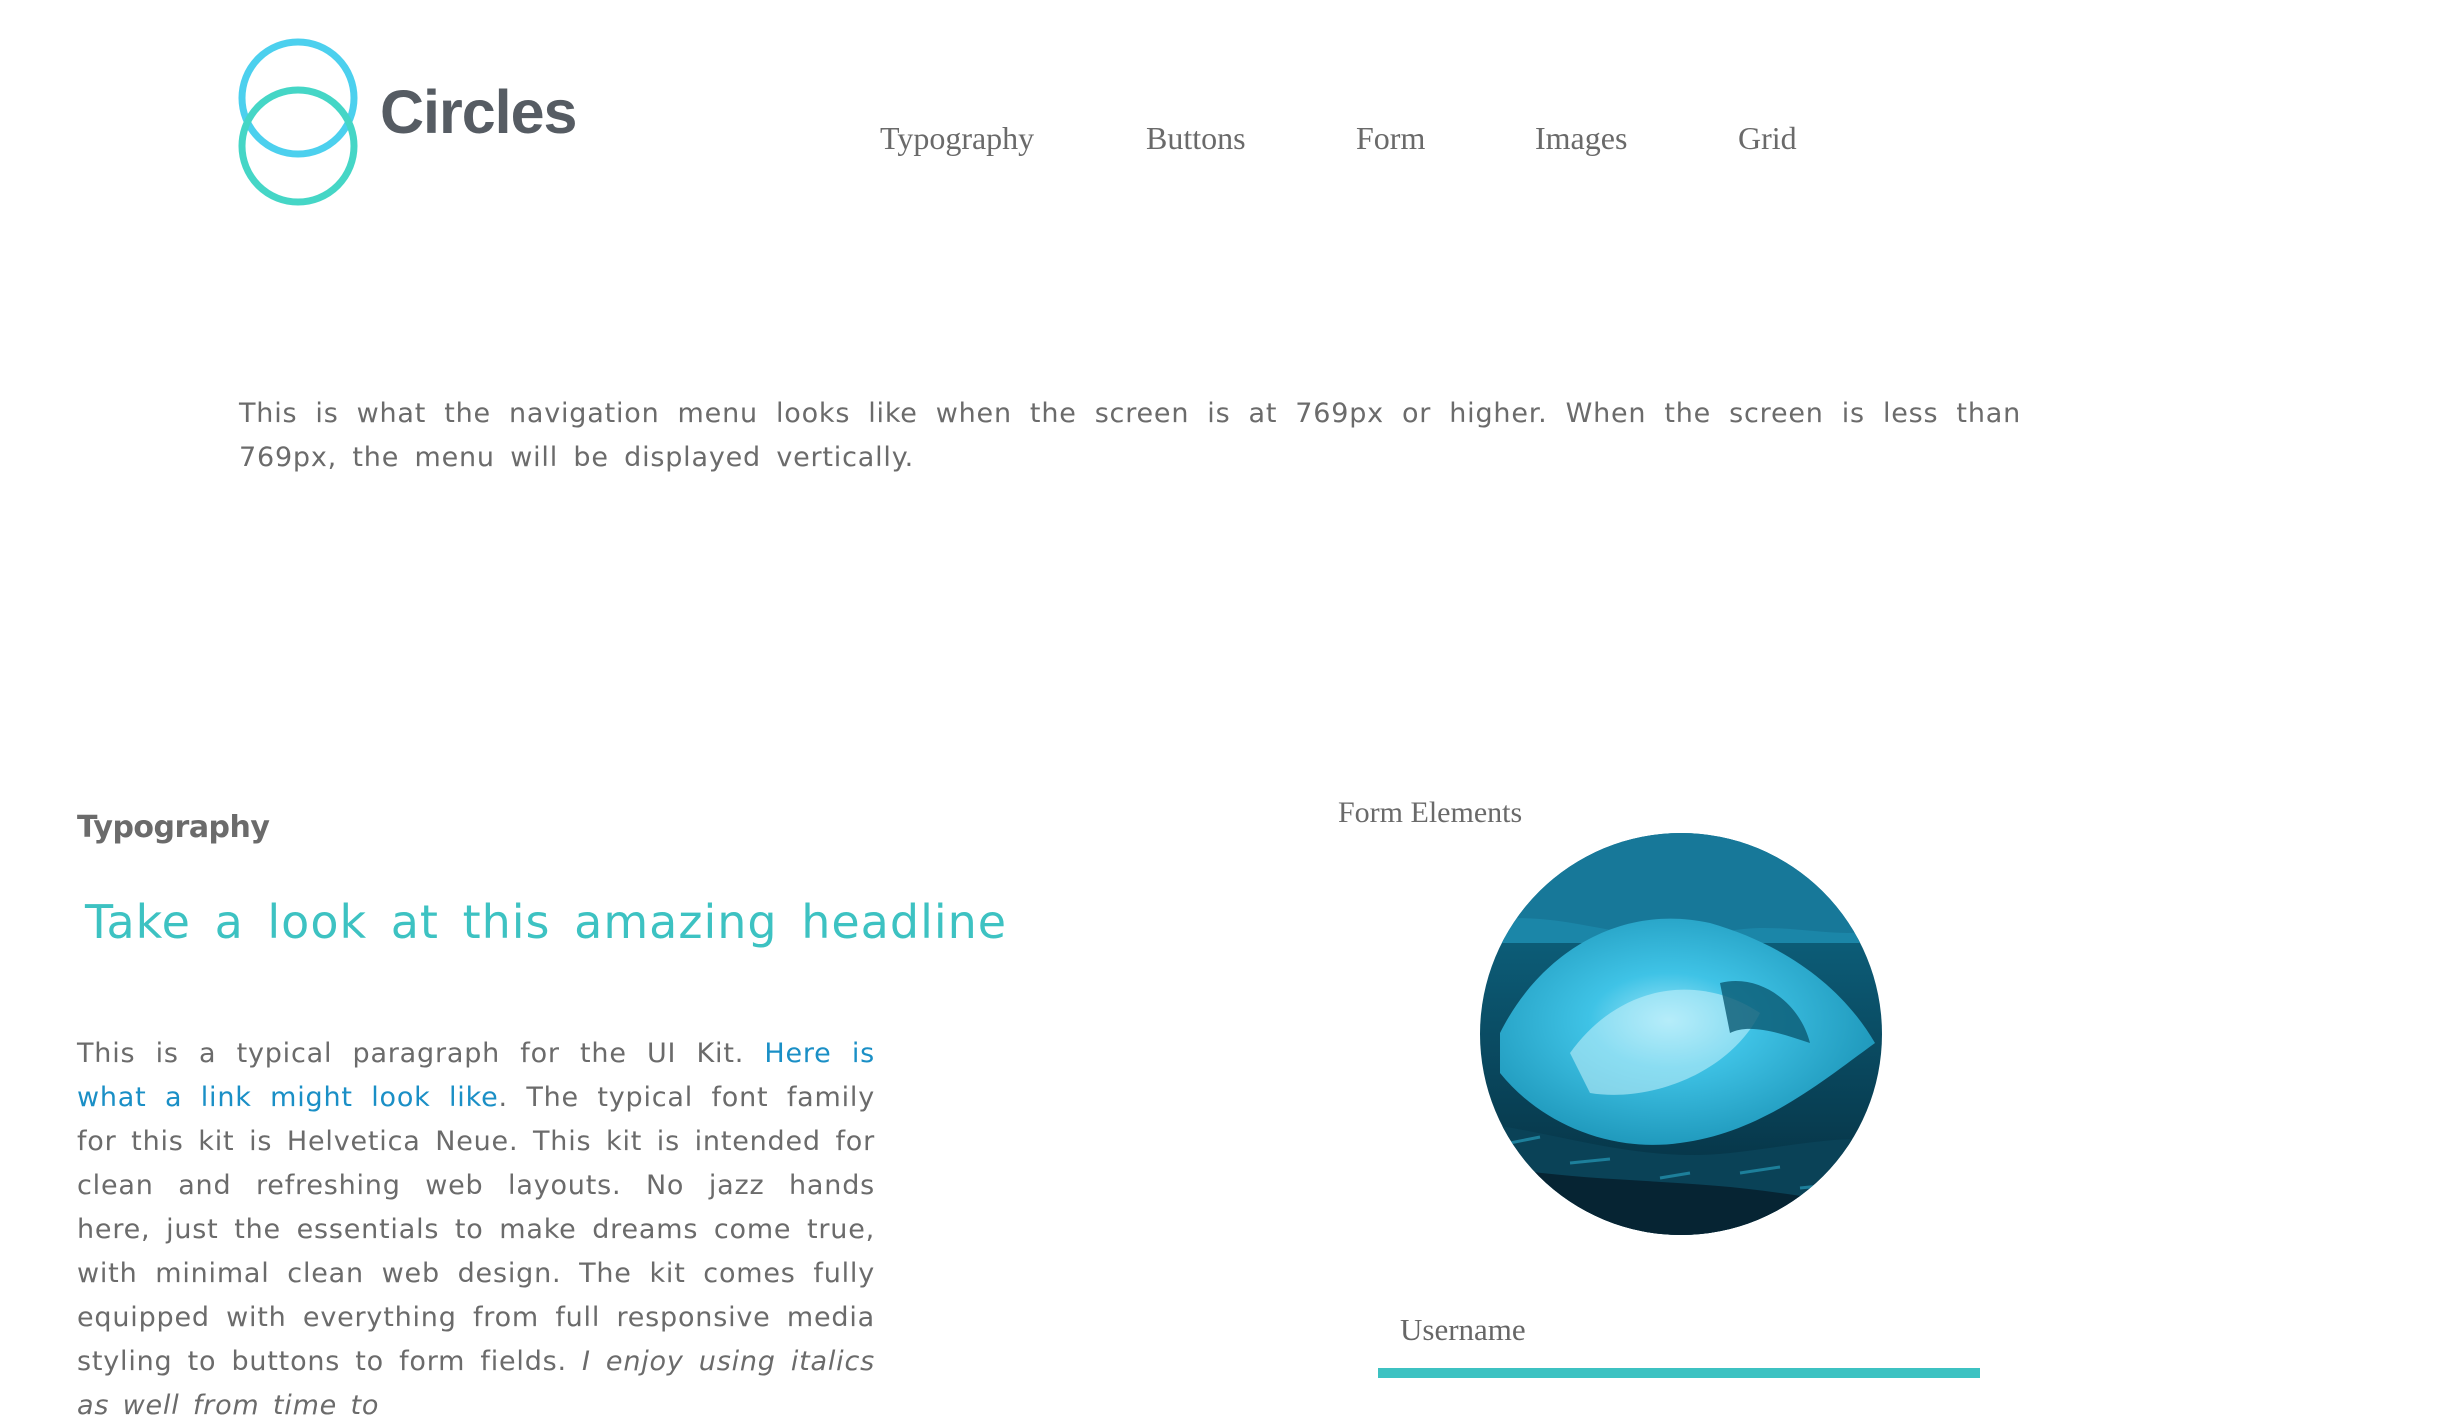  What do you see at coordinates (298, 122) in the screenshot?
I see `circles-logo-icon` at bounding box center [298, 122].